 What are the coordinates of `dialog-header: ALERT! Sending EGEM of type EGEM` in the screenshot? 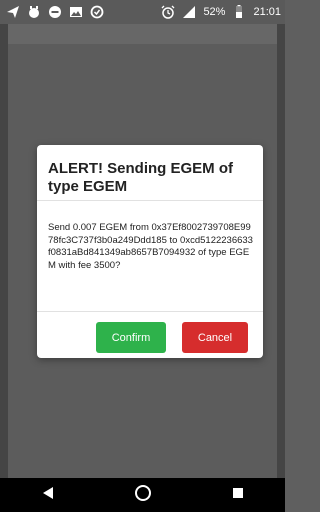 It's located at (150, 173).